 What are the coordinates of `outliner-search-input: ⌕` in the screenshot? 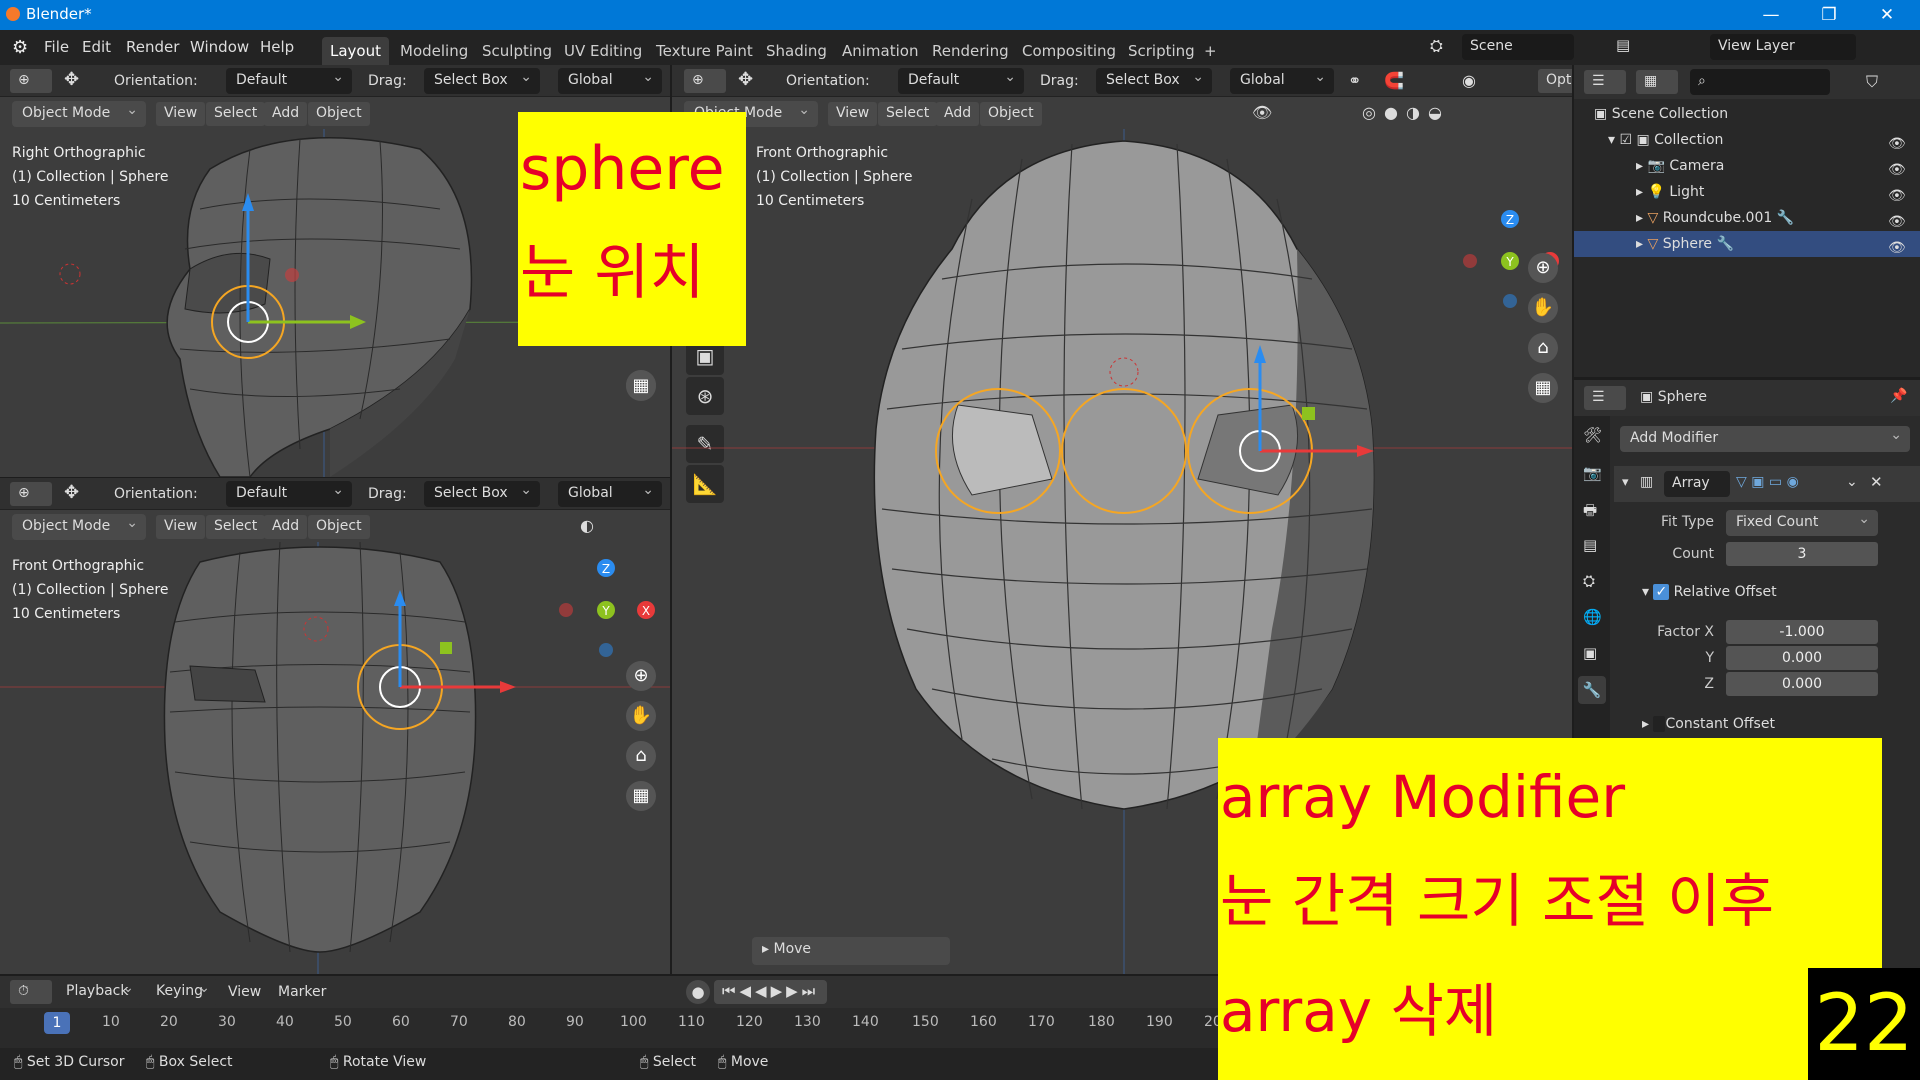 It's located at (1760, 82).